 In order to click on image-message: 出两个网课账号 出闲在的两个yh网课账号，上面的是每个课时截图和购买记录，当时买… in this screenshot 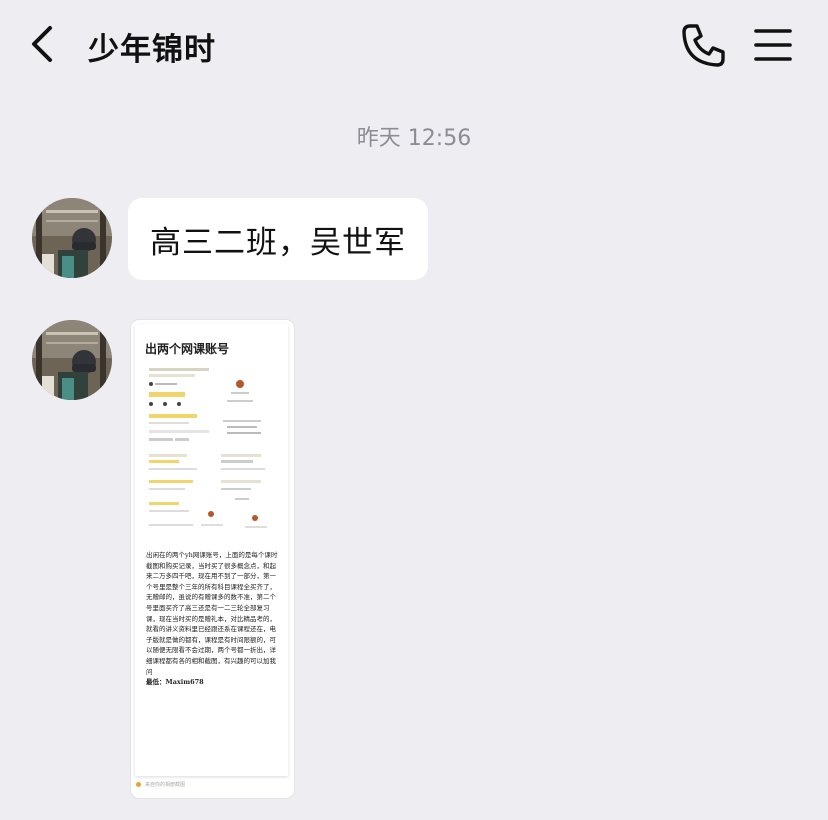, I will do `click(212, 559)`.